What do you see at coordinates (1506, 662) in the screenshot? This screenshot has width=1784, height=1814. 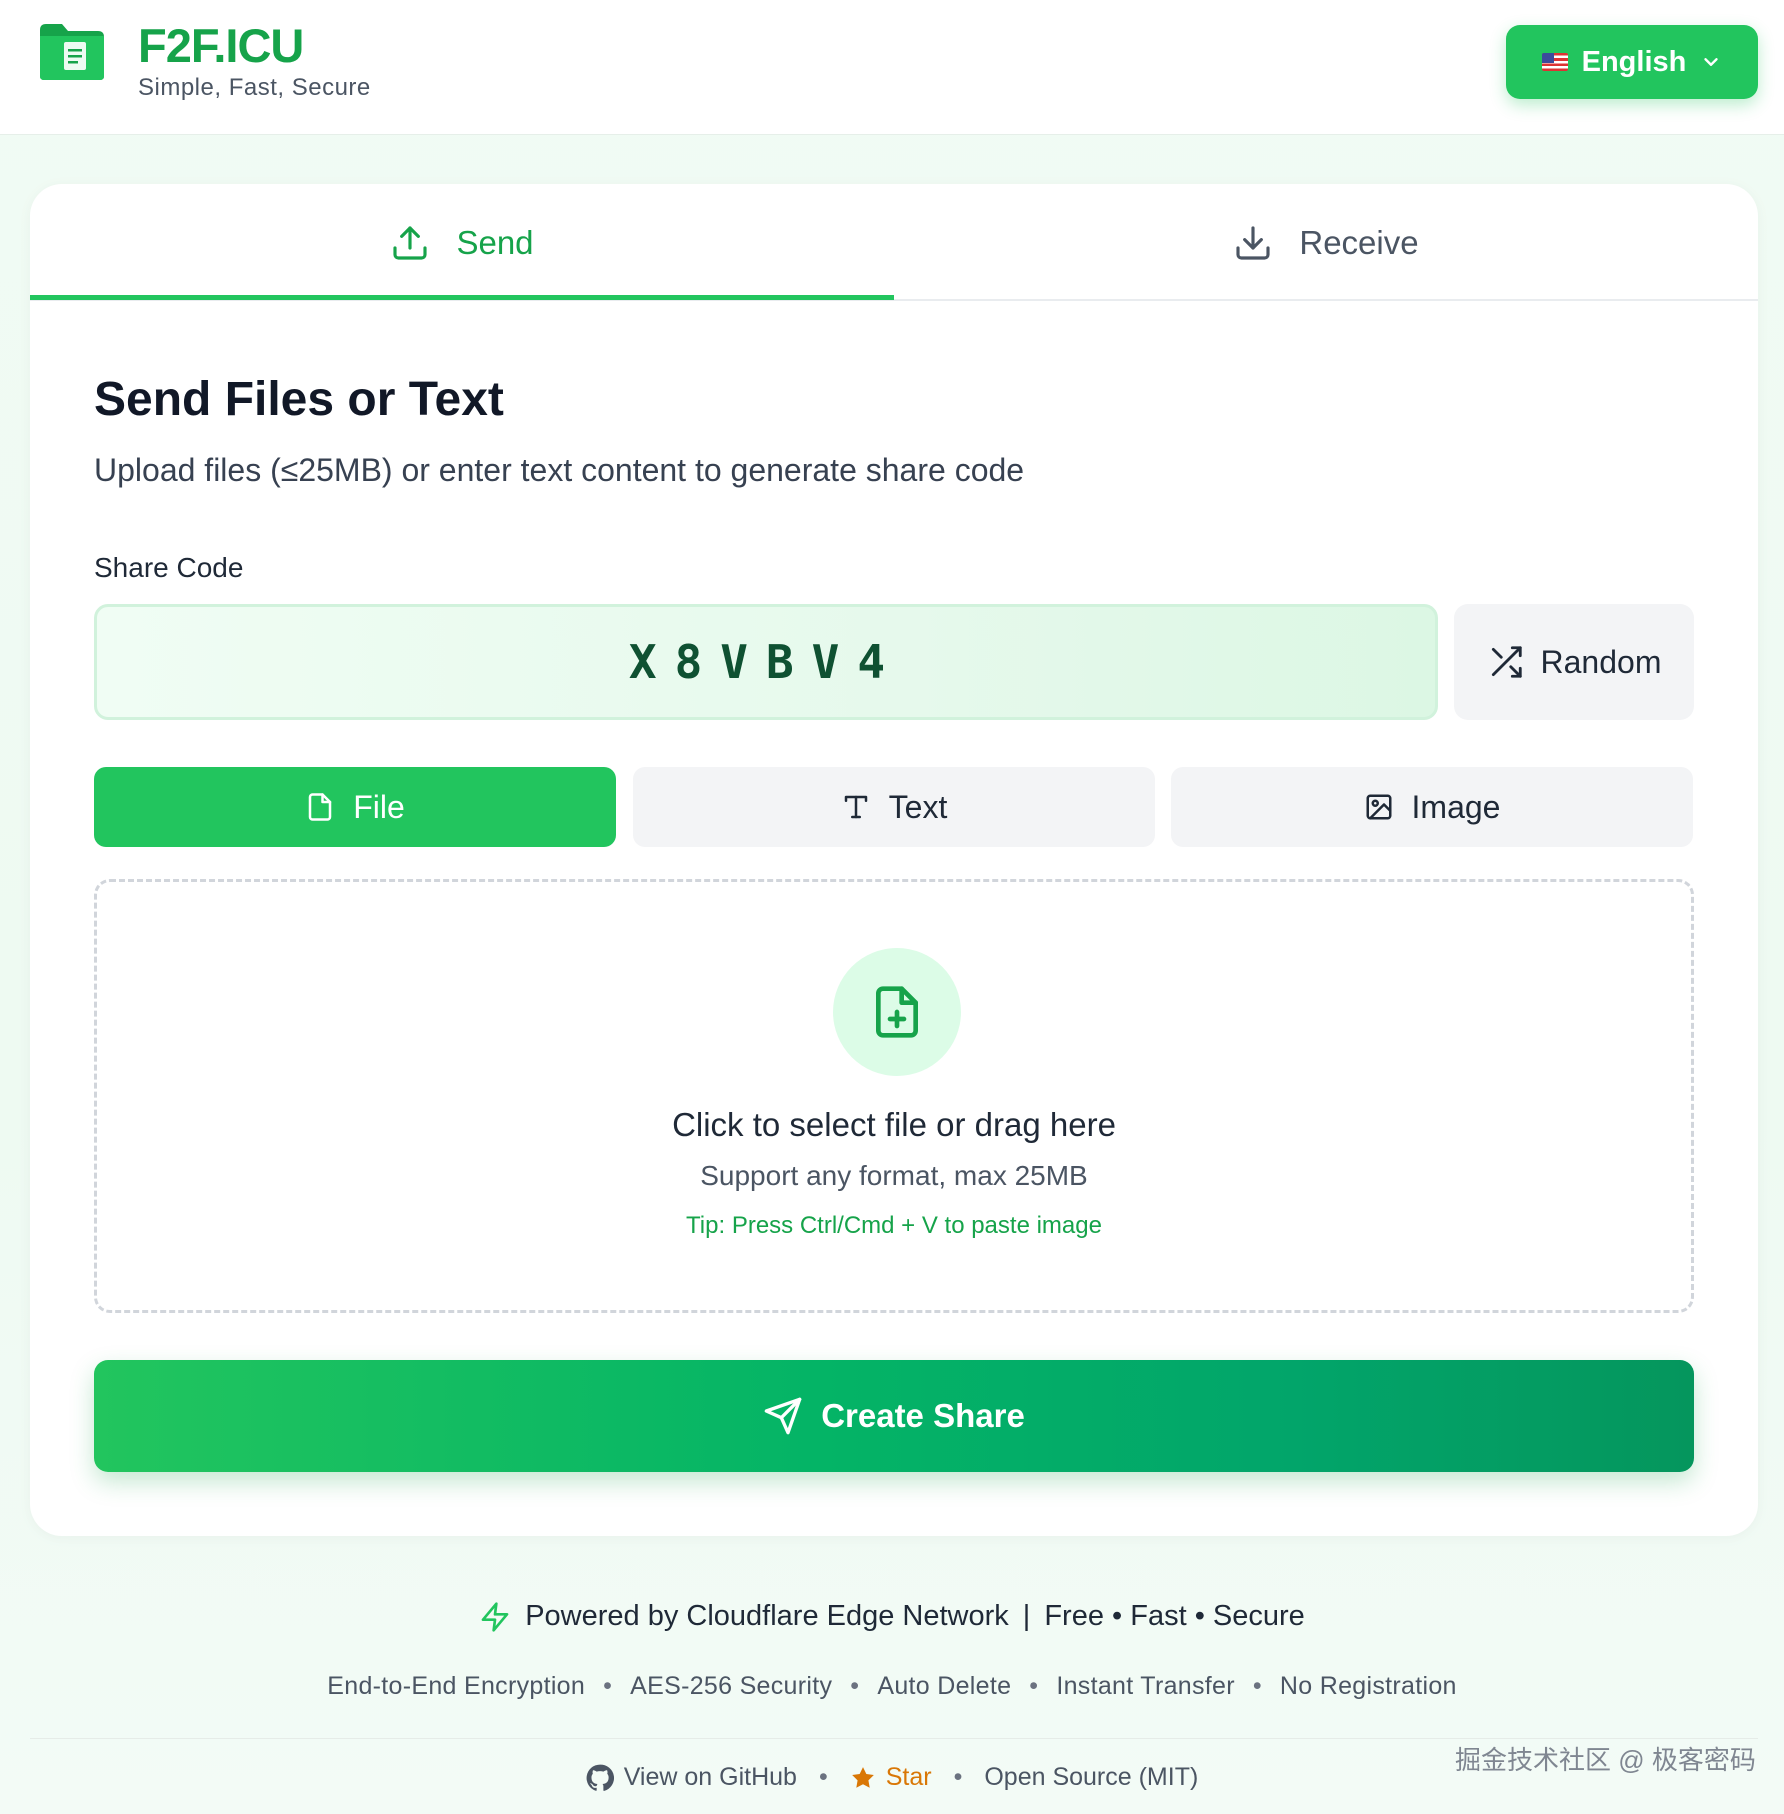 I see `shuffle-icon` at bounding box center [1506, 662].